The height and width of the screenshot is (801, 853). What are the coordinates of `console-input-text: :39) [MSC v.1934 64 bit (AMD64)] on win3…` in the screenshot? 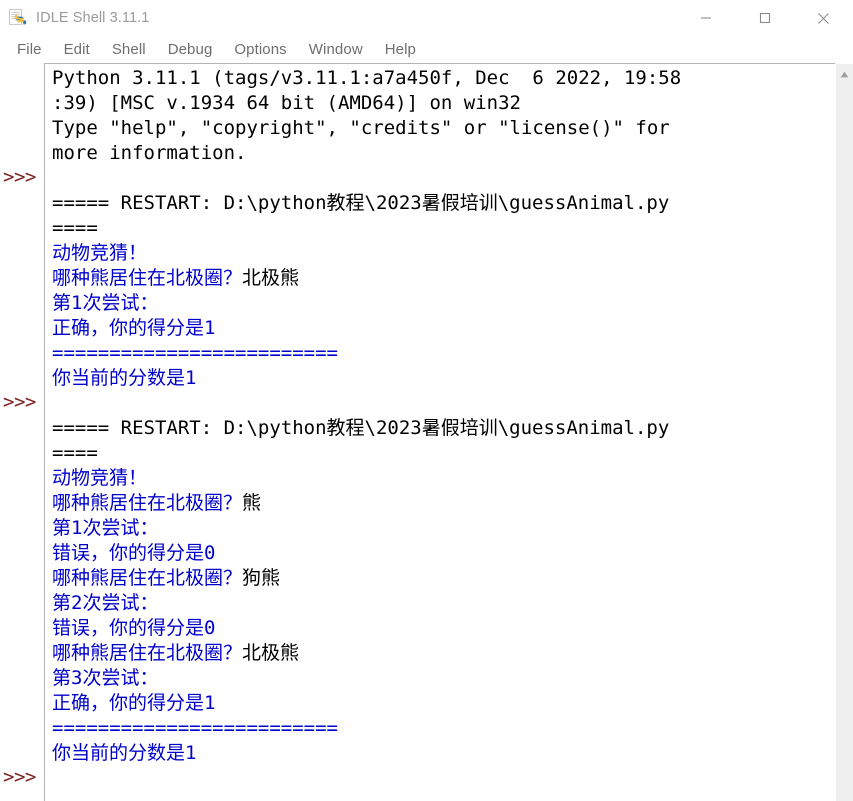 It's located at (286, 103).